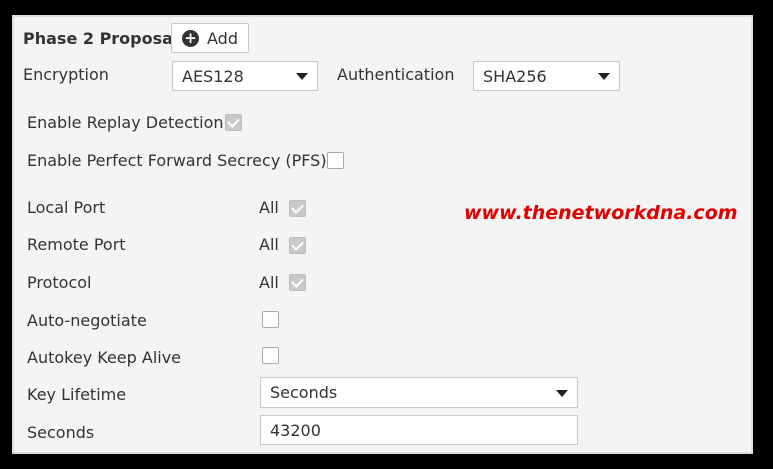 Image resolution: width=773 pixels, height=469 pixels. What do you see at coordinates (177, 160) in the screenshot?
I see `pfs-label: Enable Perfect Forward Secrecy (PFS)` at bounding box center [177, 160].